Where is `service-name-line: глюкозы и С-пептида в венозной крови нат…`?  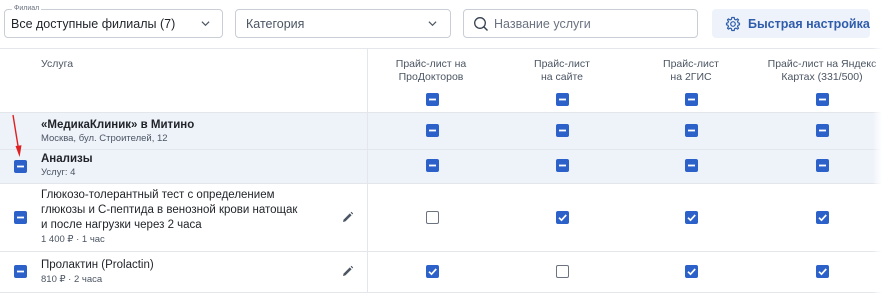
service-name-line: глюкозы и С-пептида в венозной крови нат… is located at coordinates (169, 210).